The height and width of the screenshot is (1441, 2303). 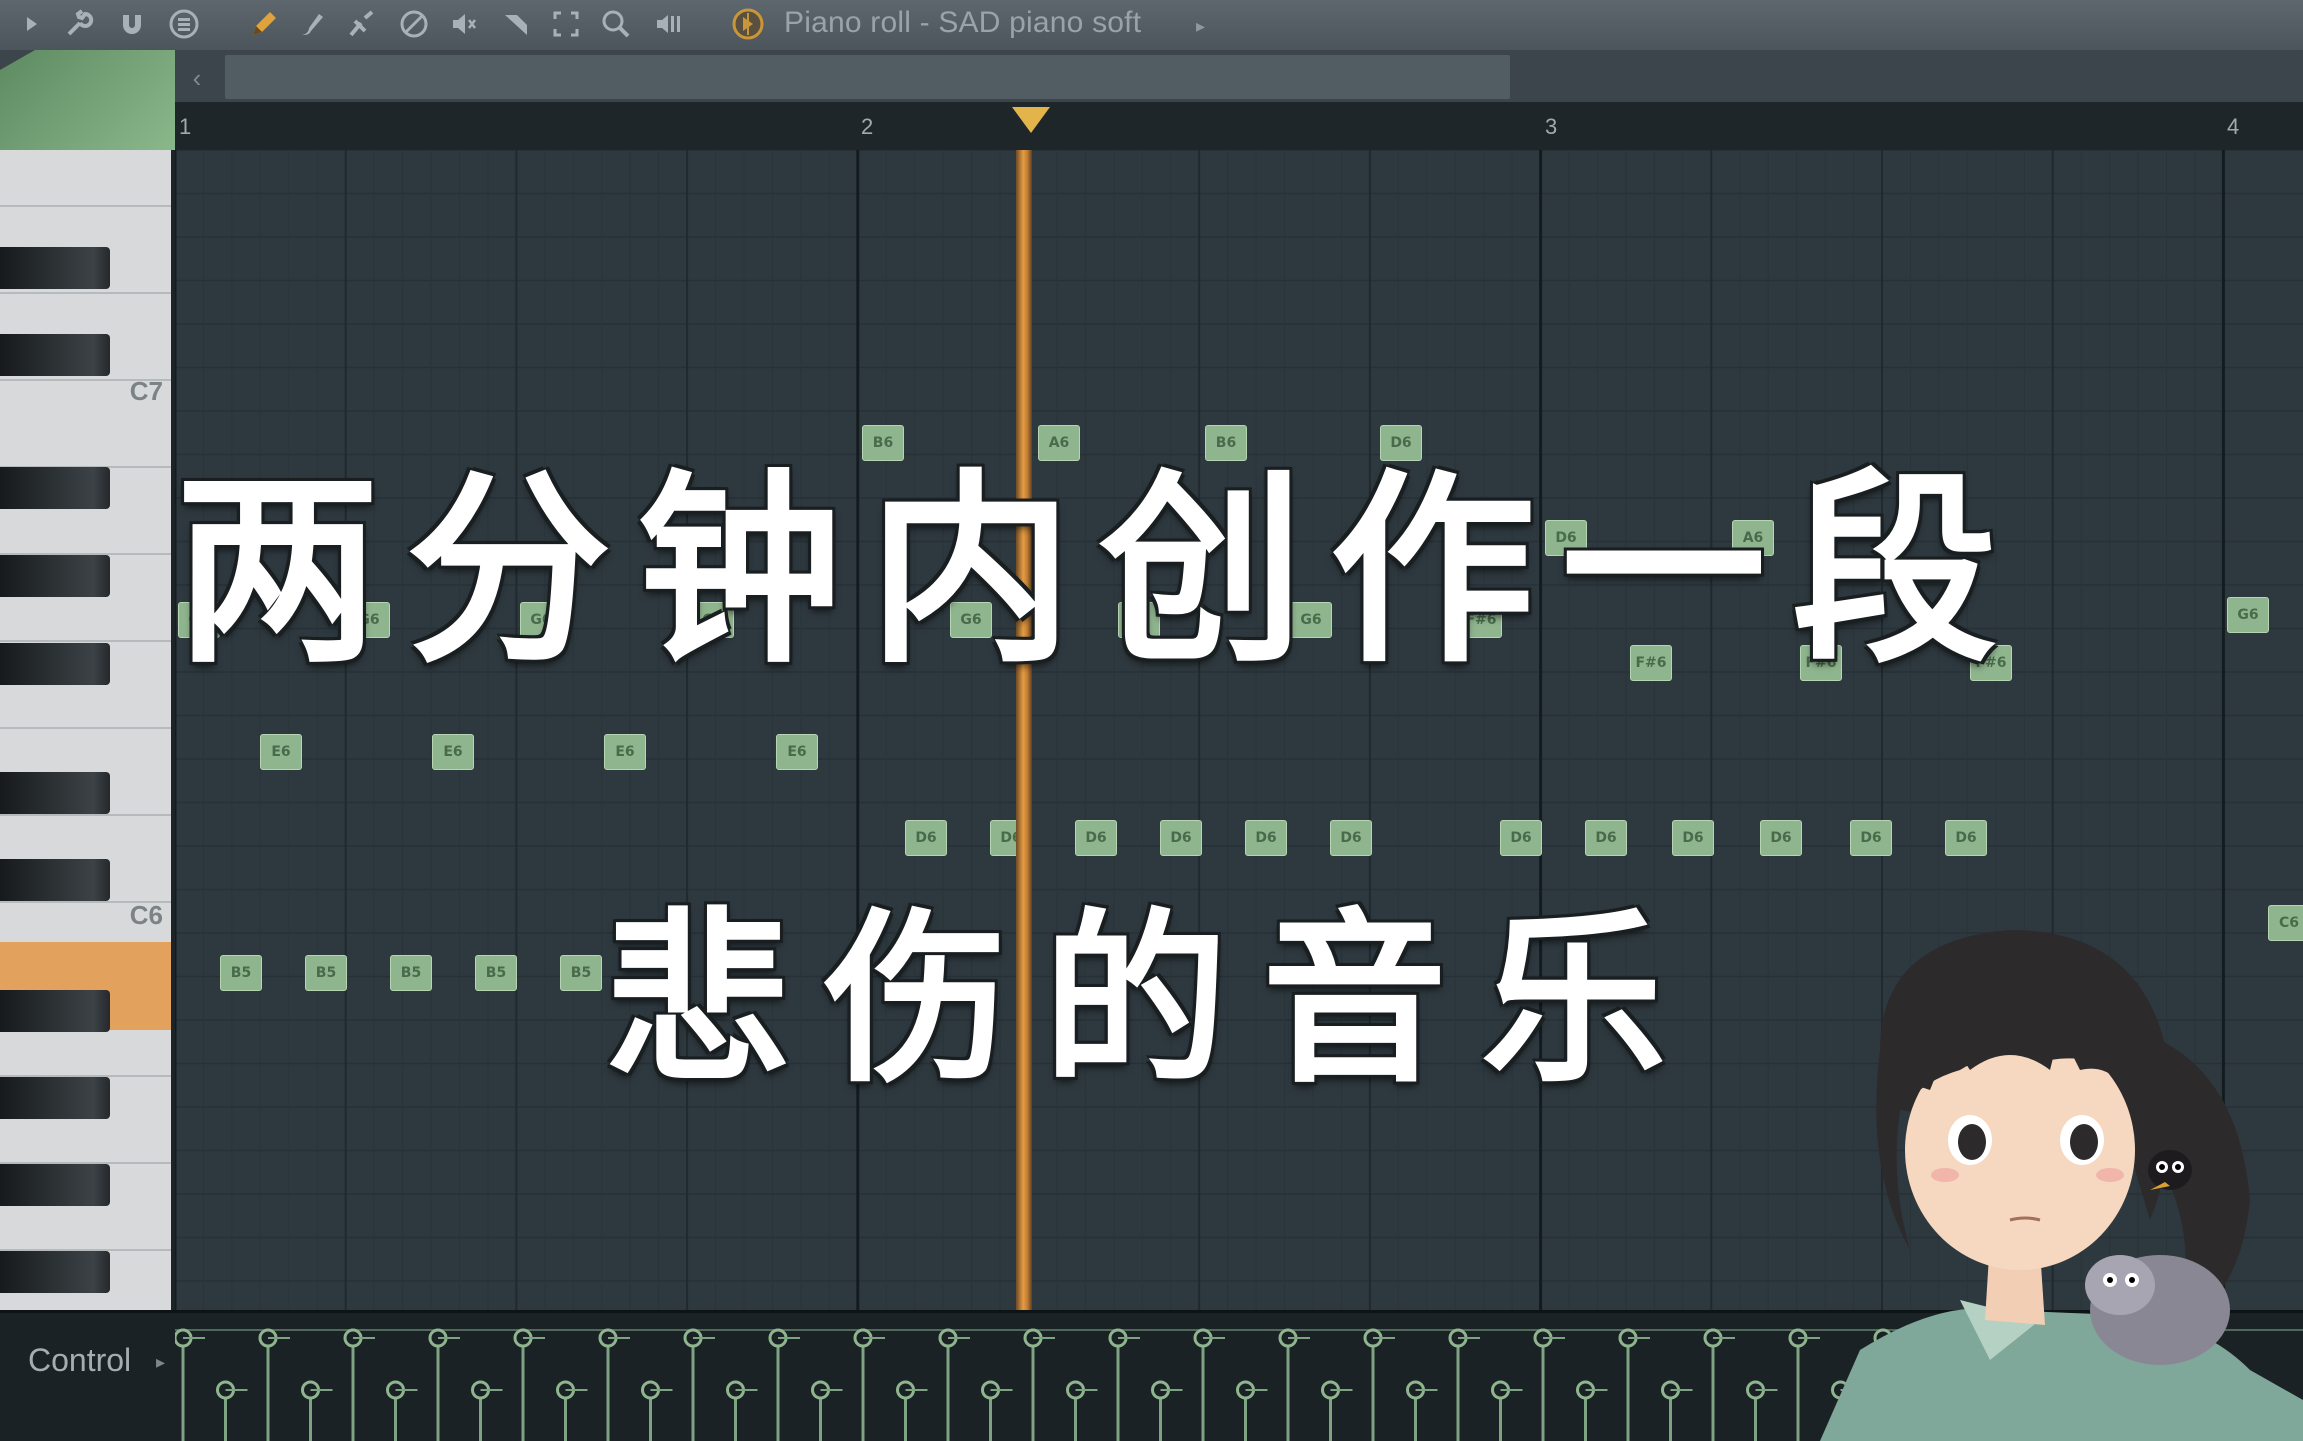 I want to click on horizontal-scrollbar, so click(x=867, y=77).